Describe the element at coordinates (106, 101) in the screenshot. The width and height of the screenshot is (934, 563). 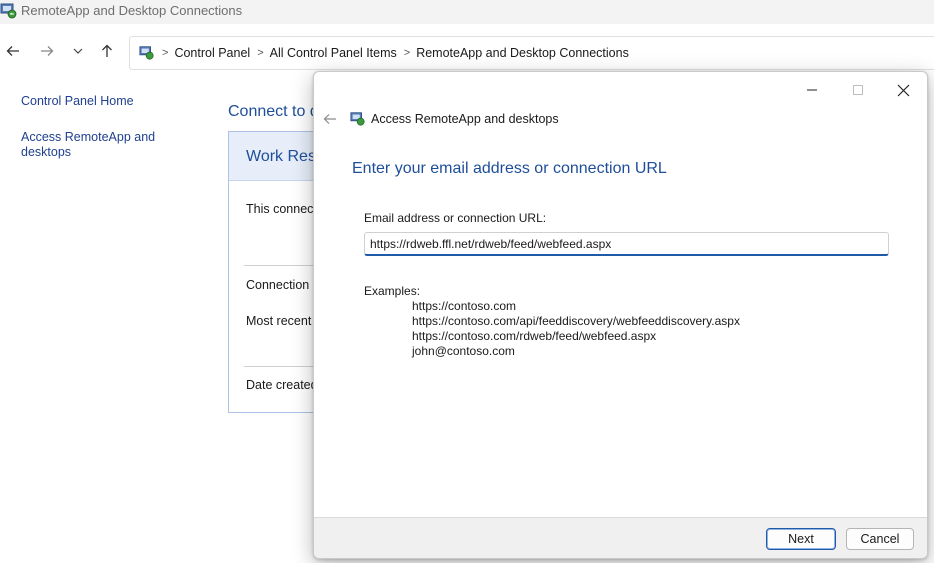
I see `sidebar-item-control-panel-home: Control Panel Home` at that location.